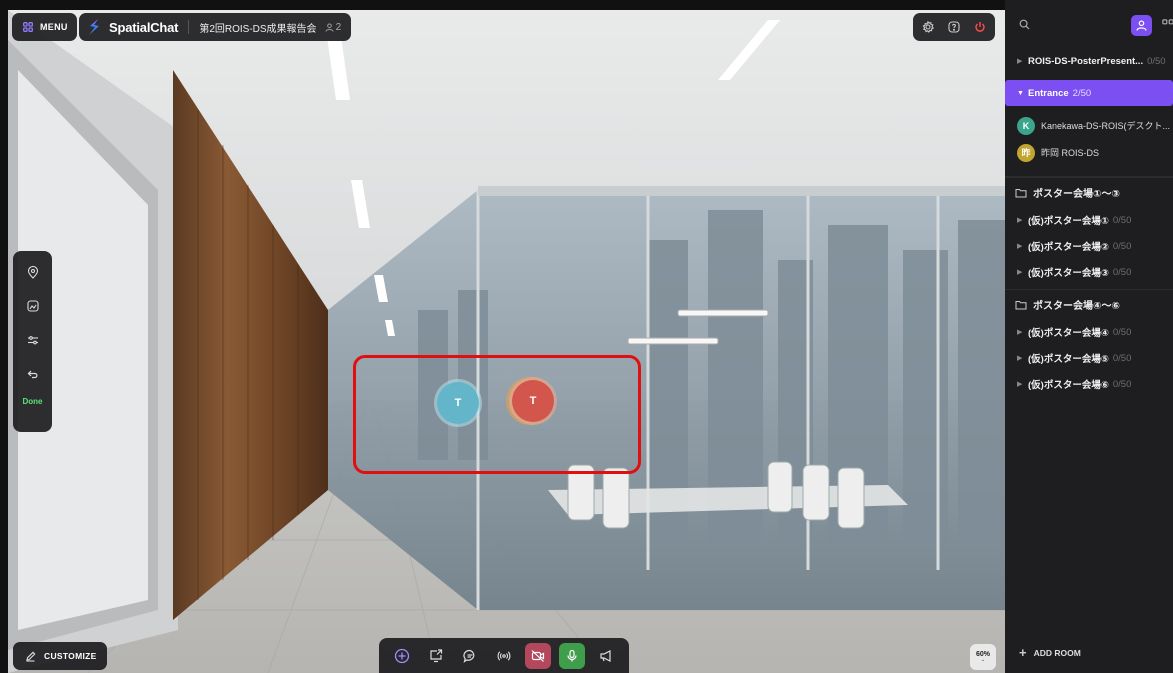  I want to click on room-user: 昨 昨岡 ROIS-DS, so click(1089, 152).